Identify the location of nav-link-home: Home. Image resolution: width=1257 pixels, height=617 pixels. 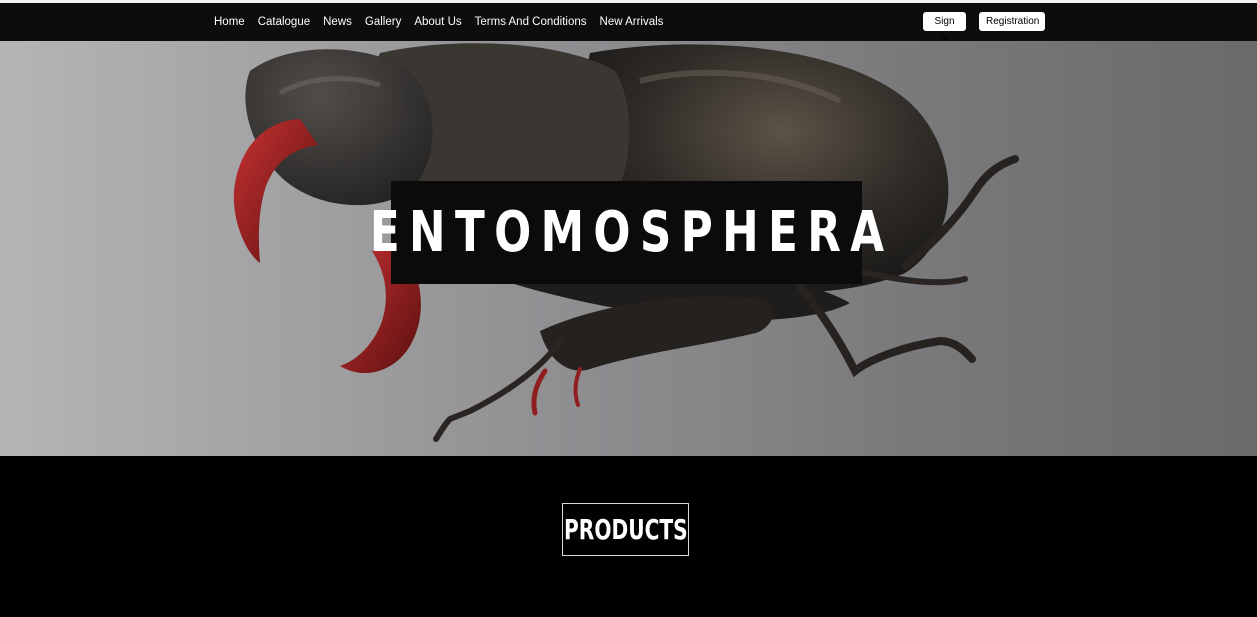
(229, 22).